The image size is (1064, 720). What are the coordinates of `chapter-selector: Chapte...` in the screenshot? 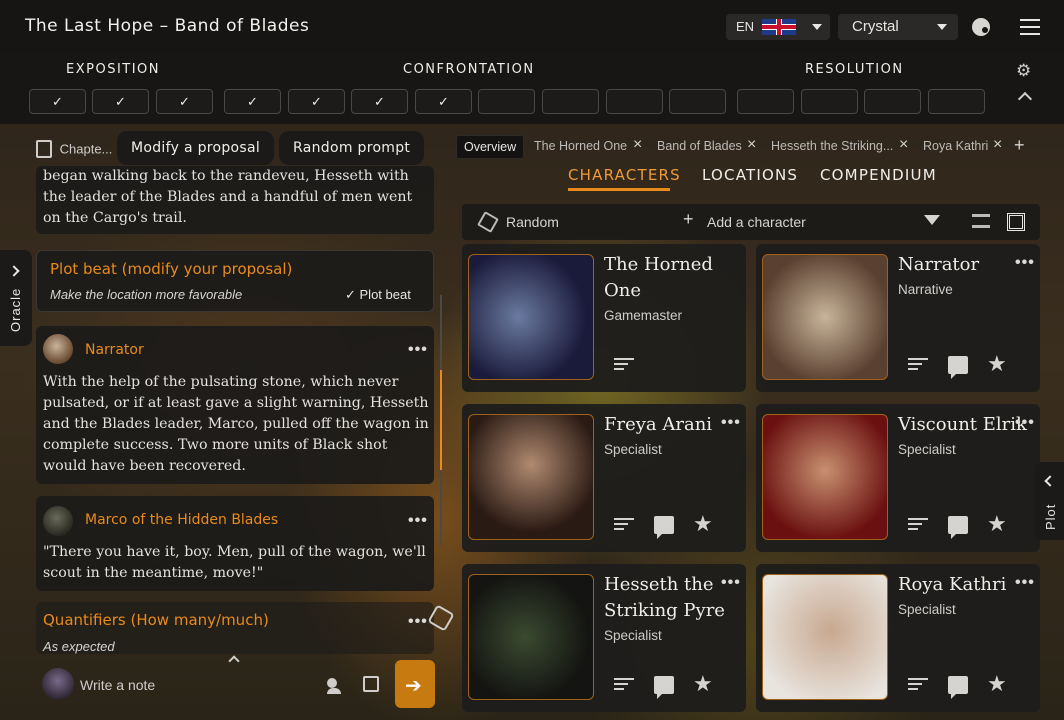 It's located at (74, 149).